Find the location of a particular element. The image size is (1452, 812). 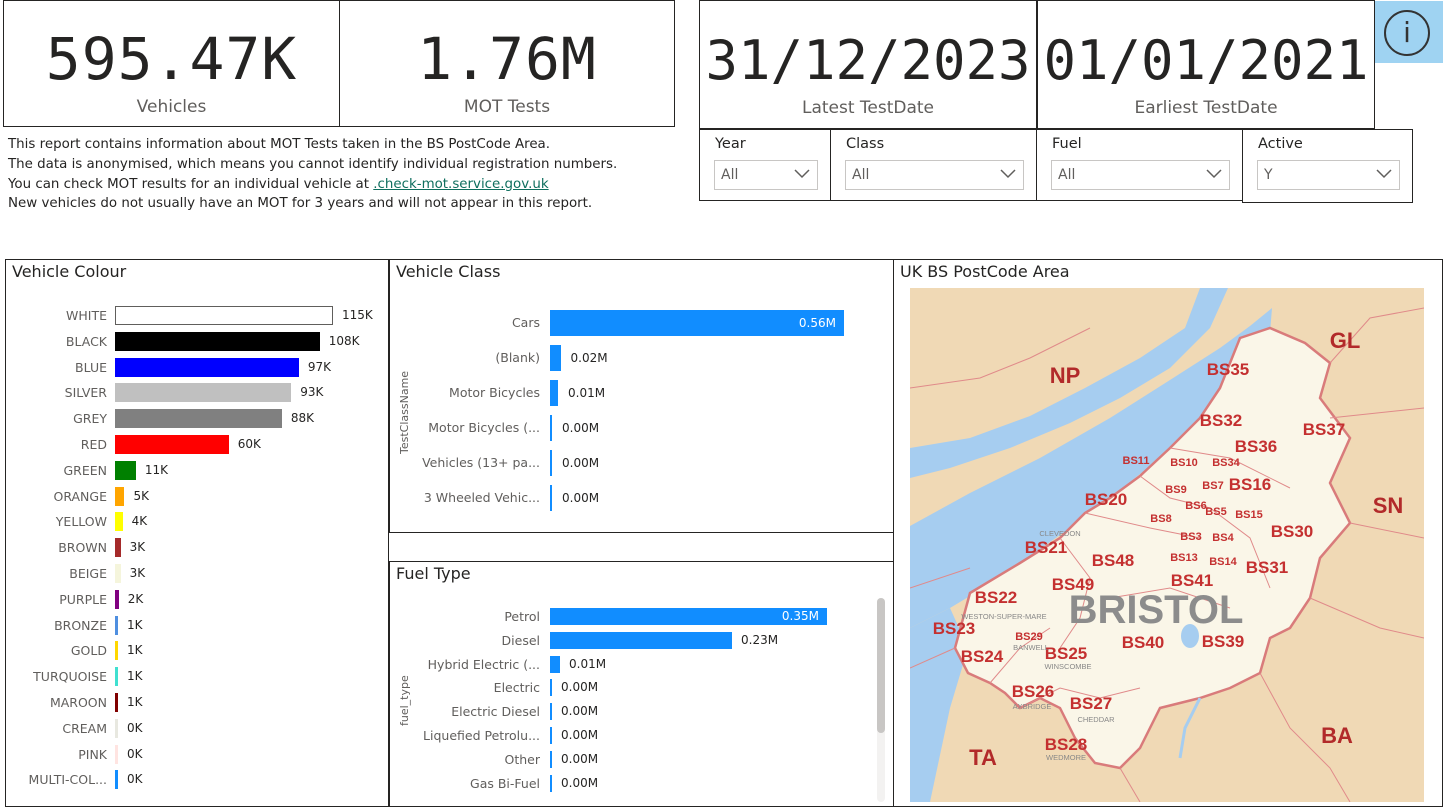

info-icon: i is located at coordinates (1407, 33).